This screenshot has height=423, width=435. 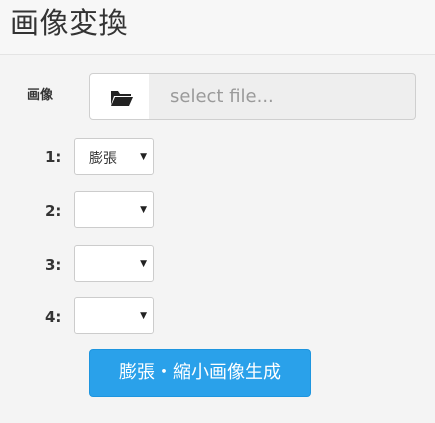 What do you see at coordinates (217, 27) in the screenshot?
I see `header: 画像変換` at bounding box center [217, 27].